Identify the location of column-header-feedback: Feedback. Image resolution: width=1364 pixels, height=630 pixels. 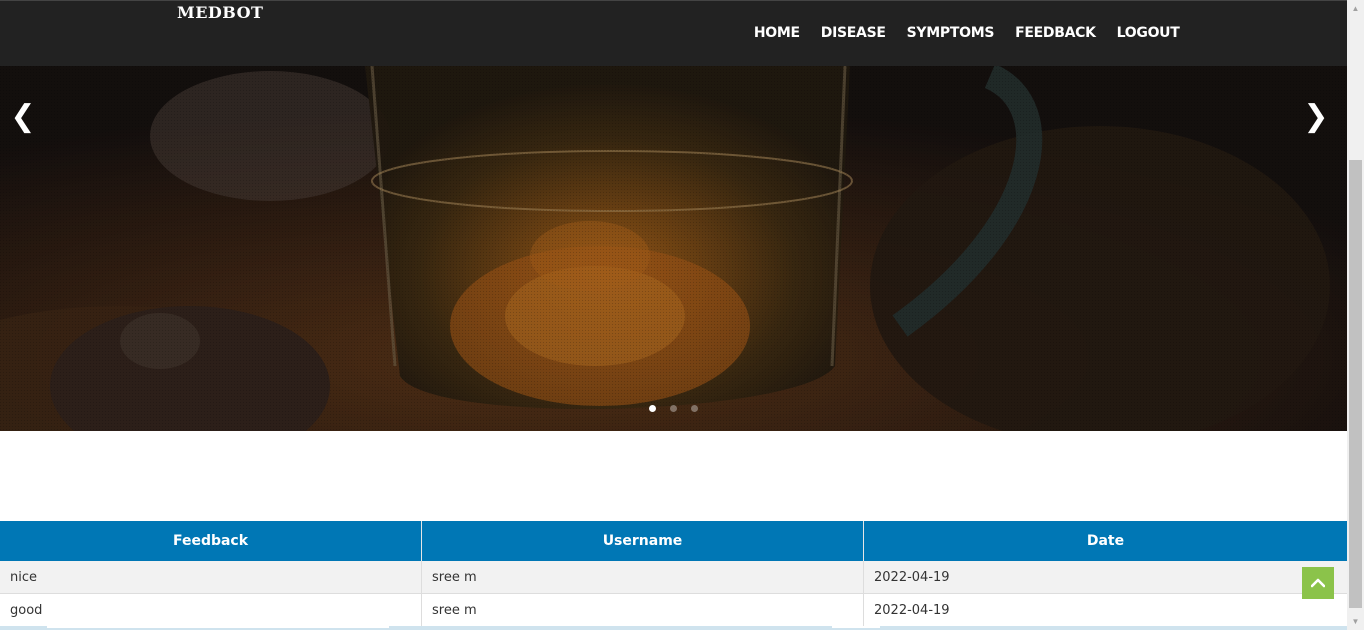
(211, 541).